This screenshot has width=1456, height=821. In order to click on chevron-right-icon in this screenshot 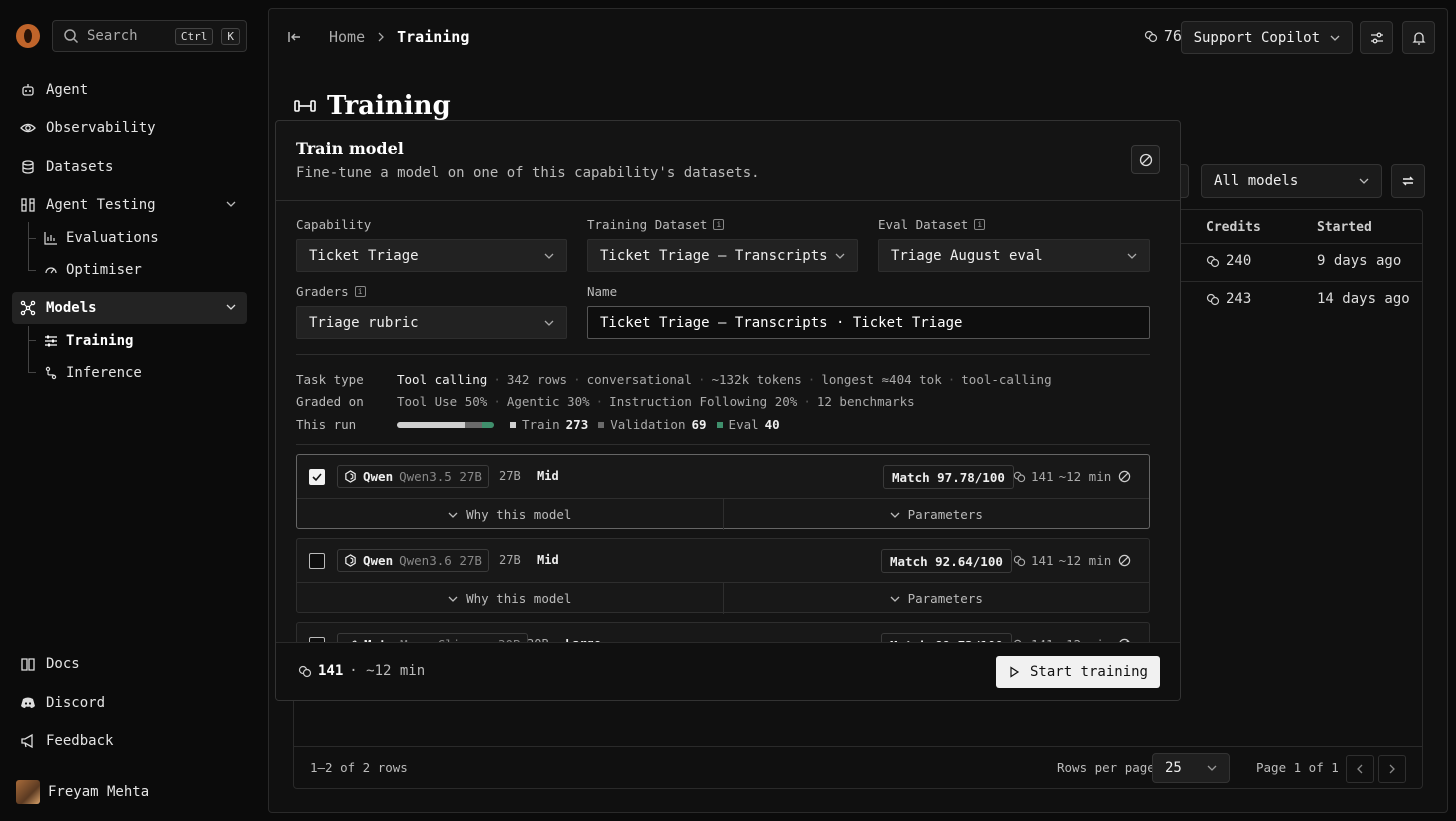, I will do `click(1392, 769)`.